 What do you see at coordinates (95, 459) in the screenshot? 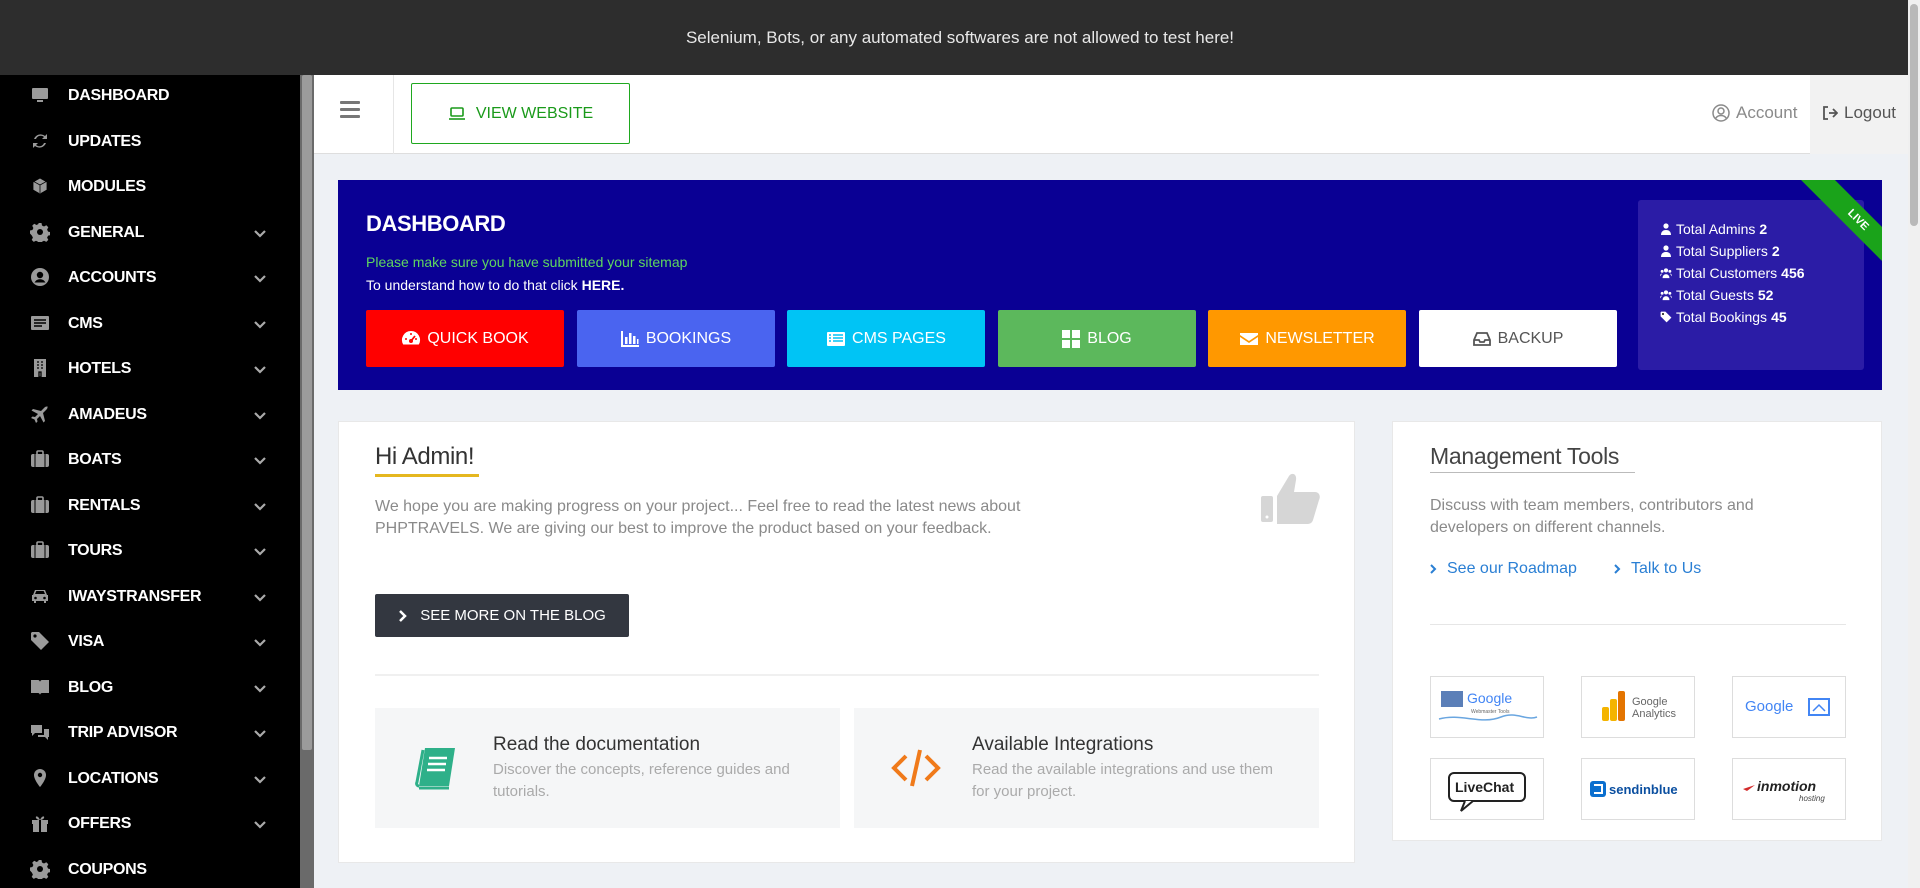
I see `sidebar-item-label: BOATS` at bounding box center [95, 459].